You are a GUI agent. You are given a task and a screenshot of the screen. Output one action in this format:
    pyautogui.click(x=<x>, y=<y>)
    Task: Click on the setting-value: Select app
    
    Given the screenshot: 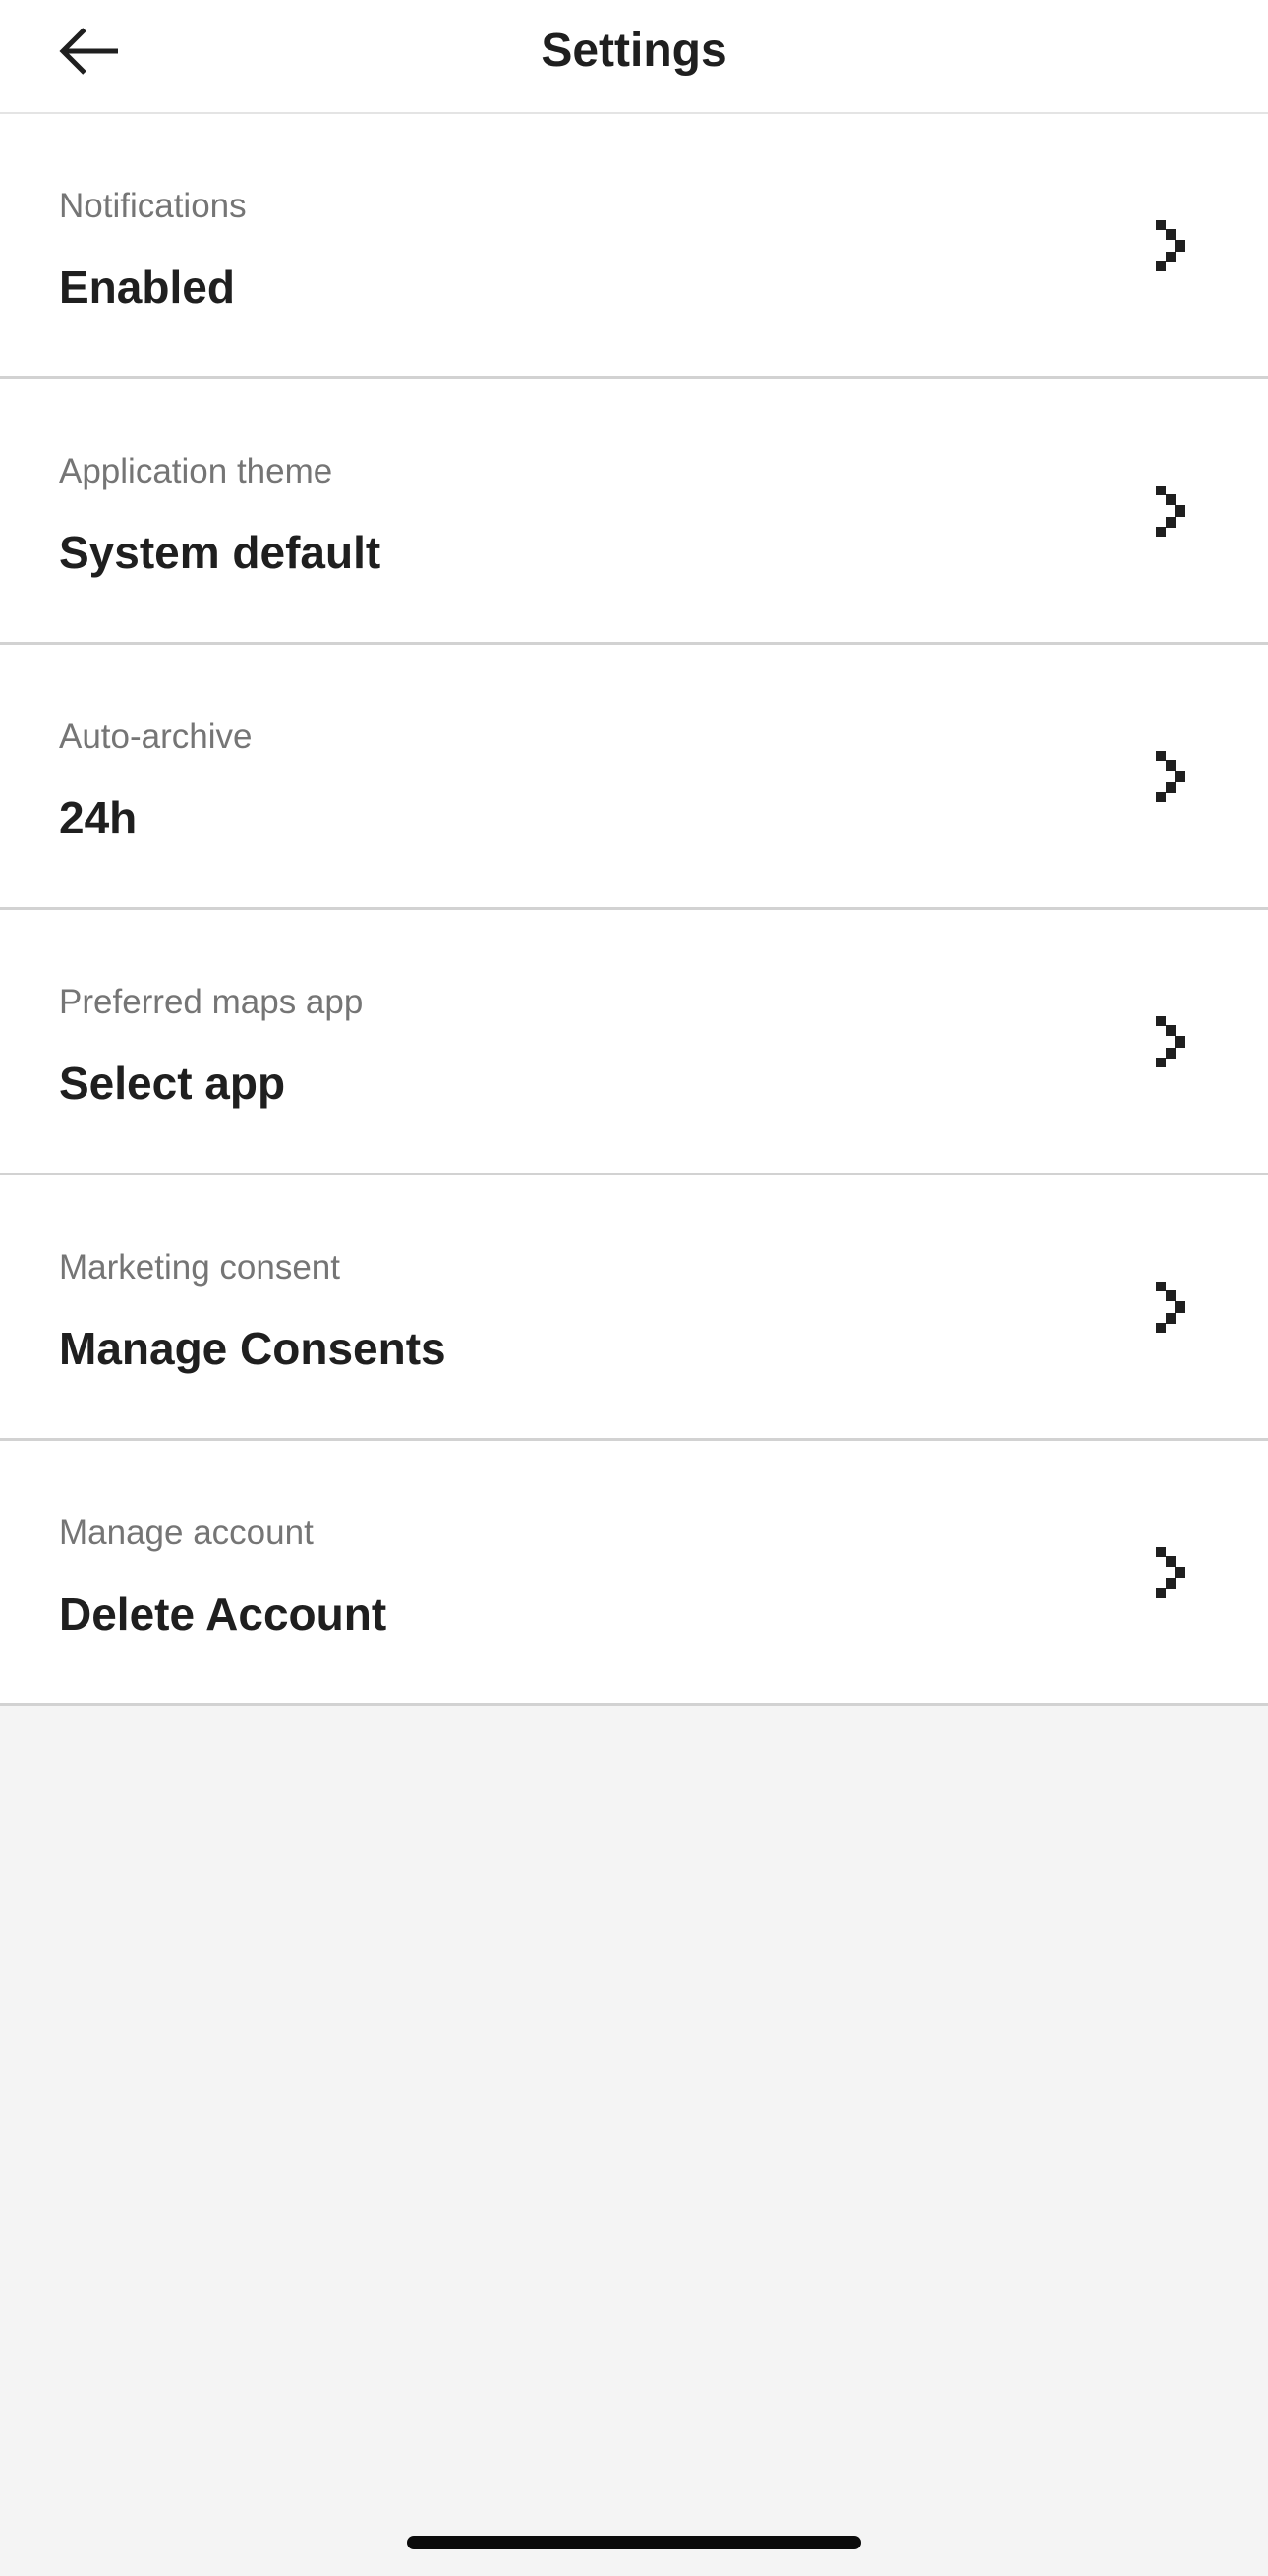 What is the action you would take?
    pyautogui.click(x=172, y=1083)
    